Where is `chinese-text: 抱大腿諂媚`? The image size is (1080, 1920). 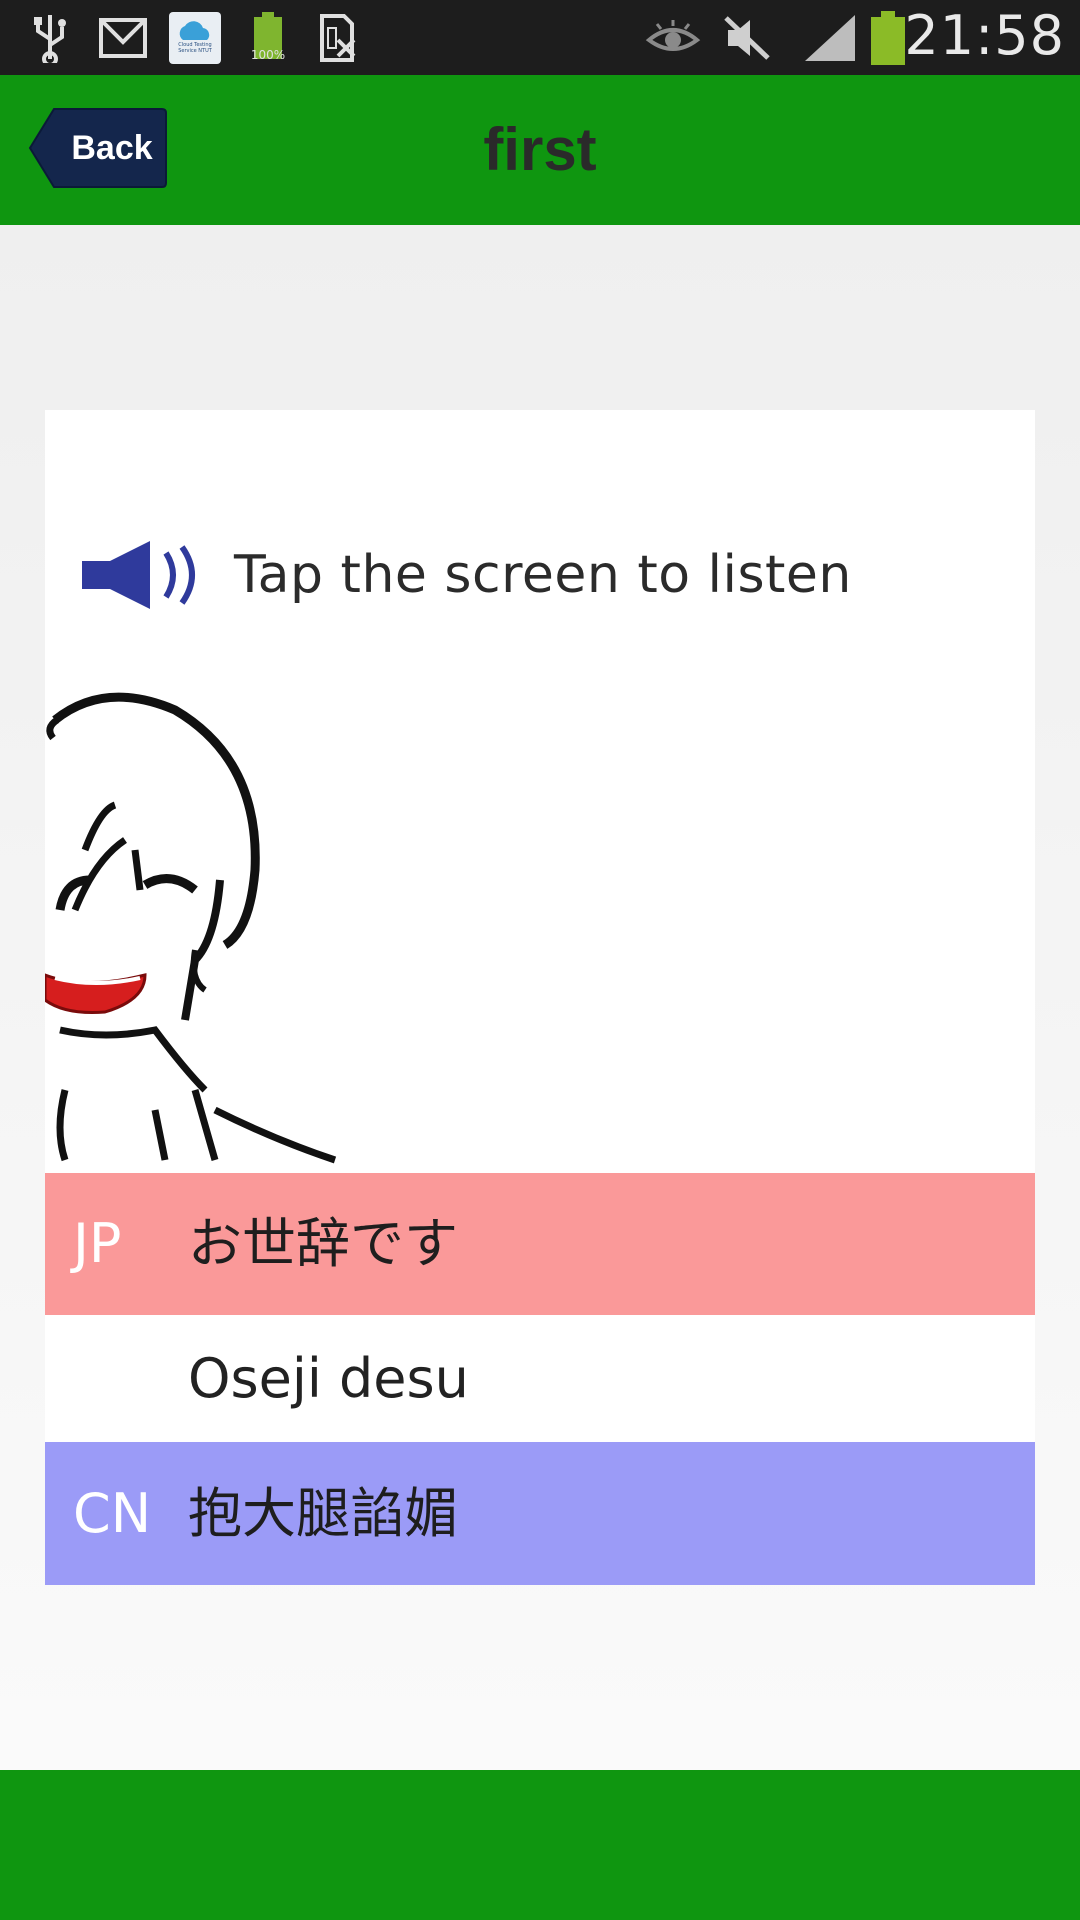
chinese-text: 抱大腿諂媚 is located at coordinates (323, 1513).